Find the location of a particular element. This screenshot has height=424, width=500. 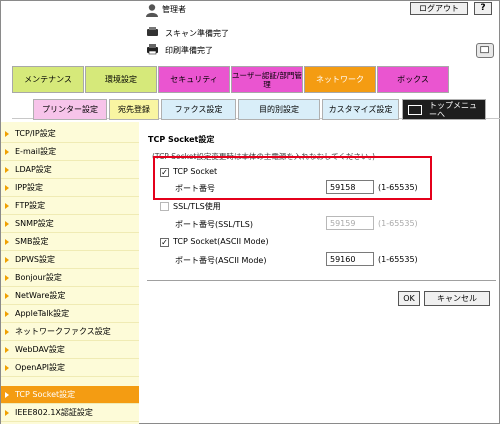

sidebar-item-netware: NetWare設定 is located at coordinates (70, 296).